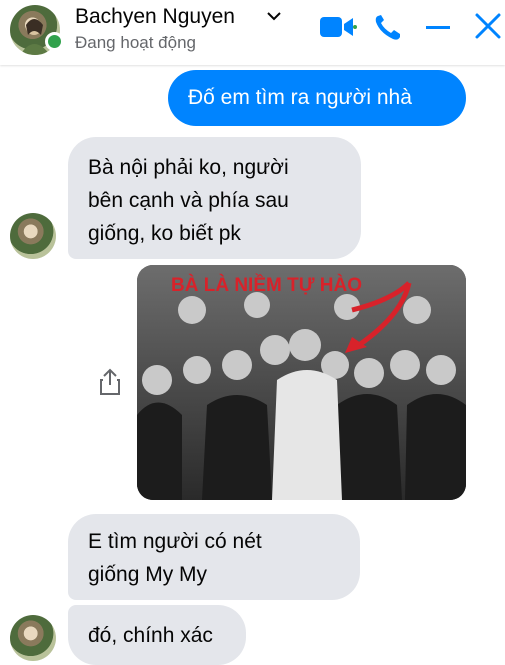 The height and width of the screenshot is (665, 505). What do you see at coordinates (317, 98) in the screenshot?
I see `outgoing-message: Đố em tìm ra người nhà` at bounding box center [317, 98].